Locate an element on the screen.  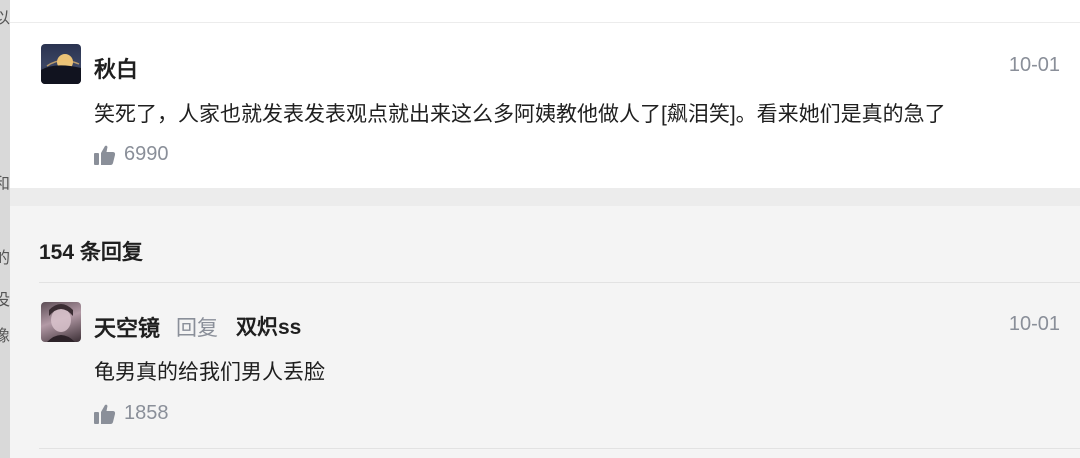
reply-count-heading: 154 条回复 is located at coordinates (91, 252).